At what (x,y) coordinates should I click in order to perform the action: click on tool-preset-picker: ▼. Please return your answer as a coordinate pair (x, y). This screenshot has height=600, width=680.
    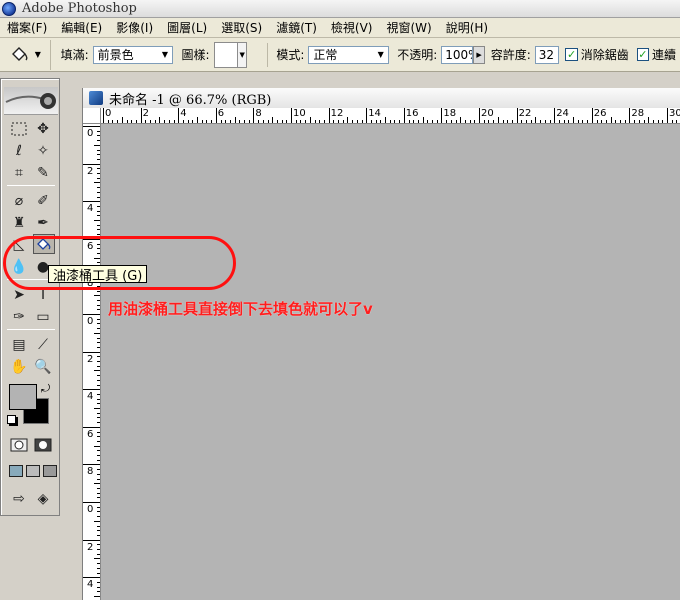
    Looking at the image, I should click on (25, 54).